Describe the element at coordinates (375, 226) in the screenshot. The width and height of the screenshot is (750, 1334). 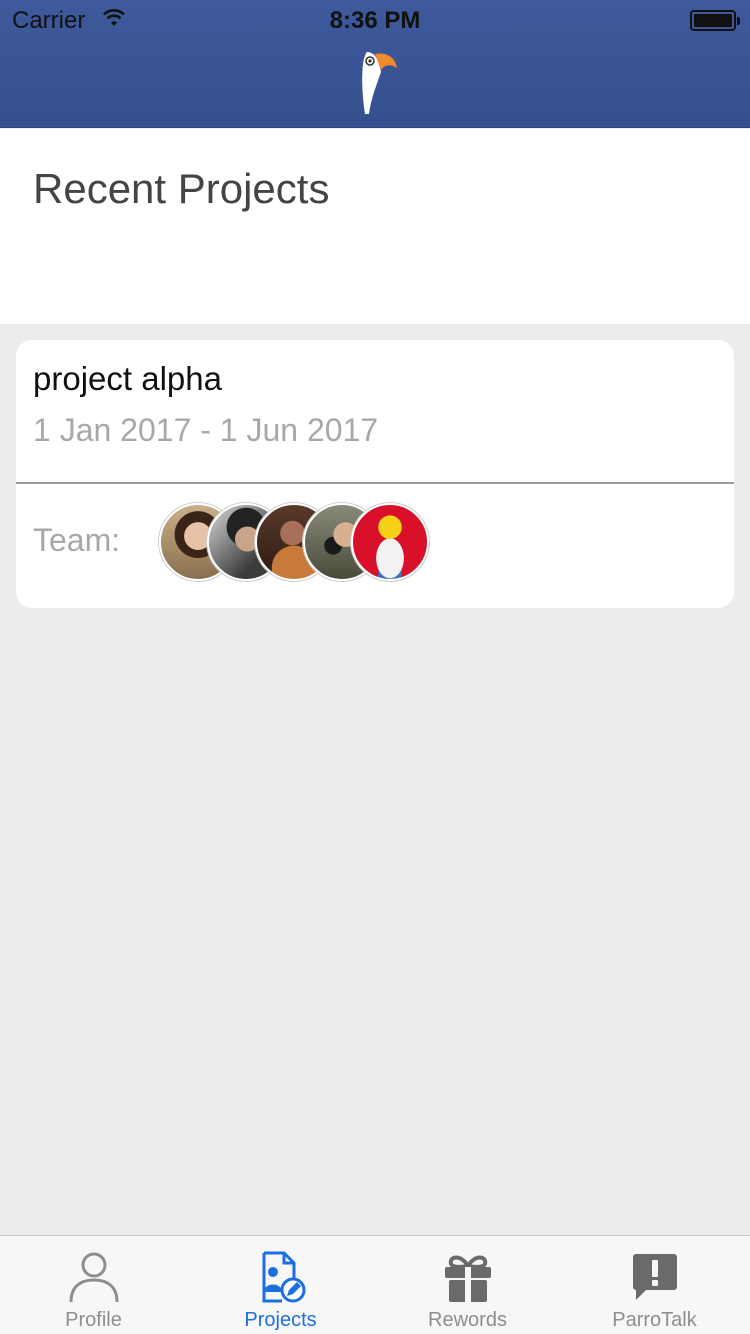
I see `title-section: Recent Projects` at that location.